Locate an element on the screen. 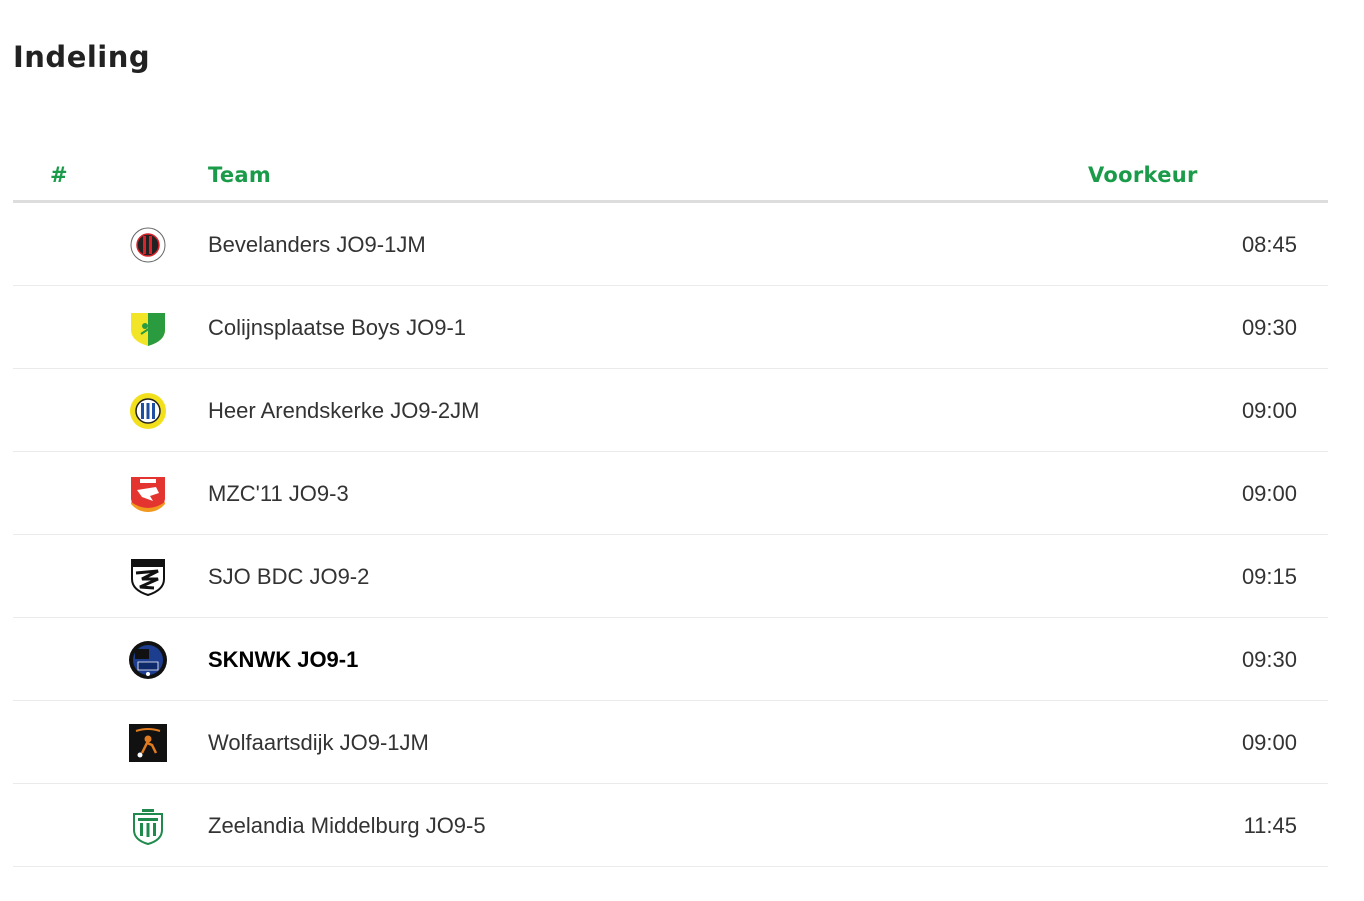 This screenshot has height=901, width=1364. preference-time: 08:45 is located at coordinates (1269, 244).